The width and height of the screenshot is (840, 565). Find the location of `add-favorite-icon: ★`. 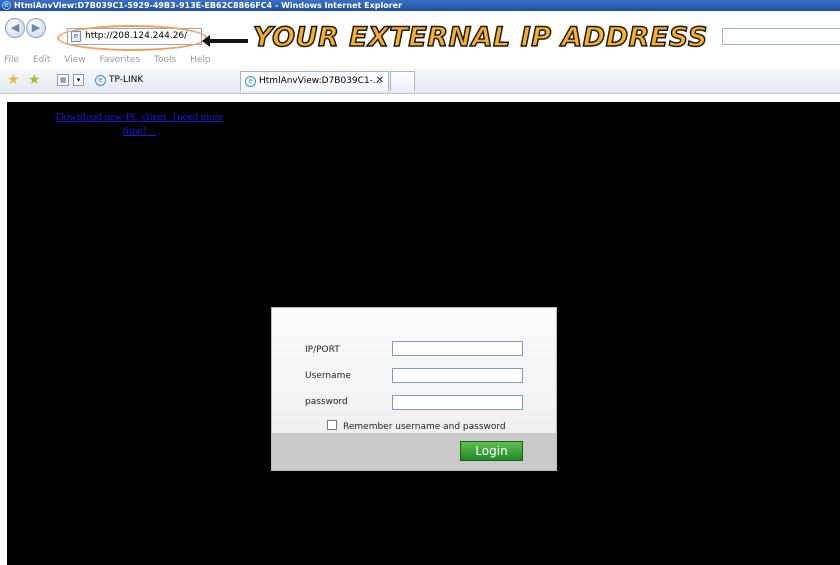

add-favorite-icon: ★ is located at coordinates (34, 80).